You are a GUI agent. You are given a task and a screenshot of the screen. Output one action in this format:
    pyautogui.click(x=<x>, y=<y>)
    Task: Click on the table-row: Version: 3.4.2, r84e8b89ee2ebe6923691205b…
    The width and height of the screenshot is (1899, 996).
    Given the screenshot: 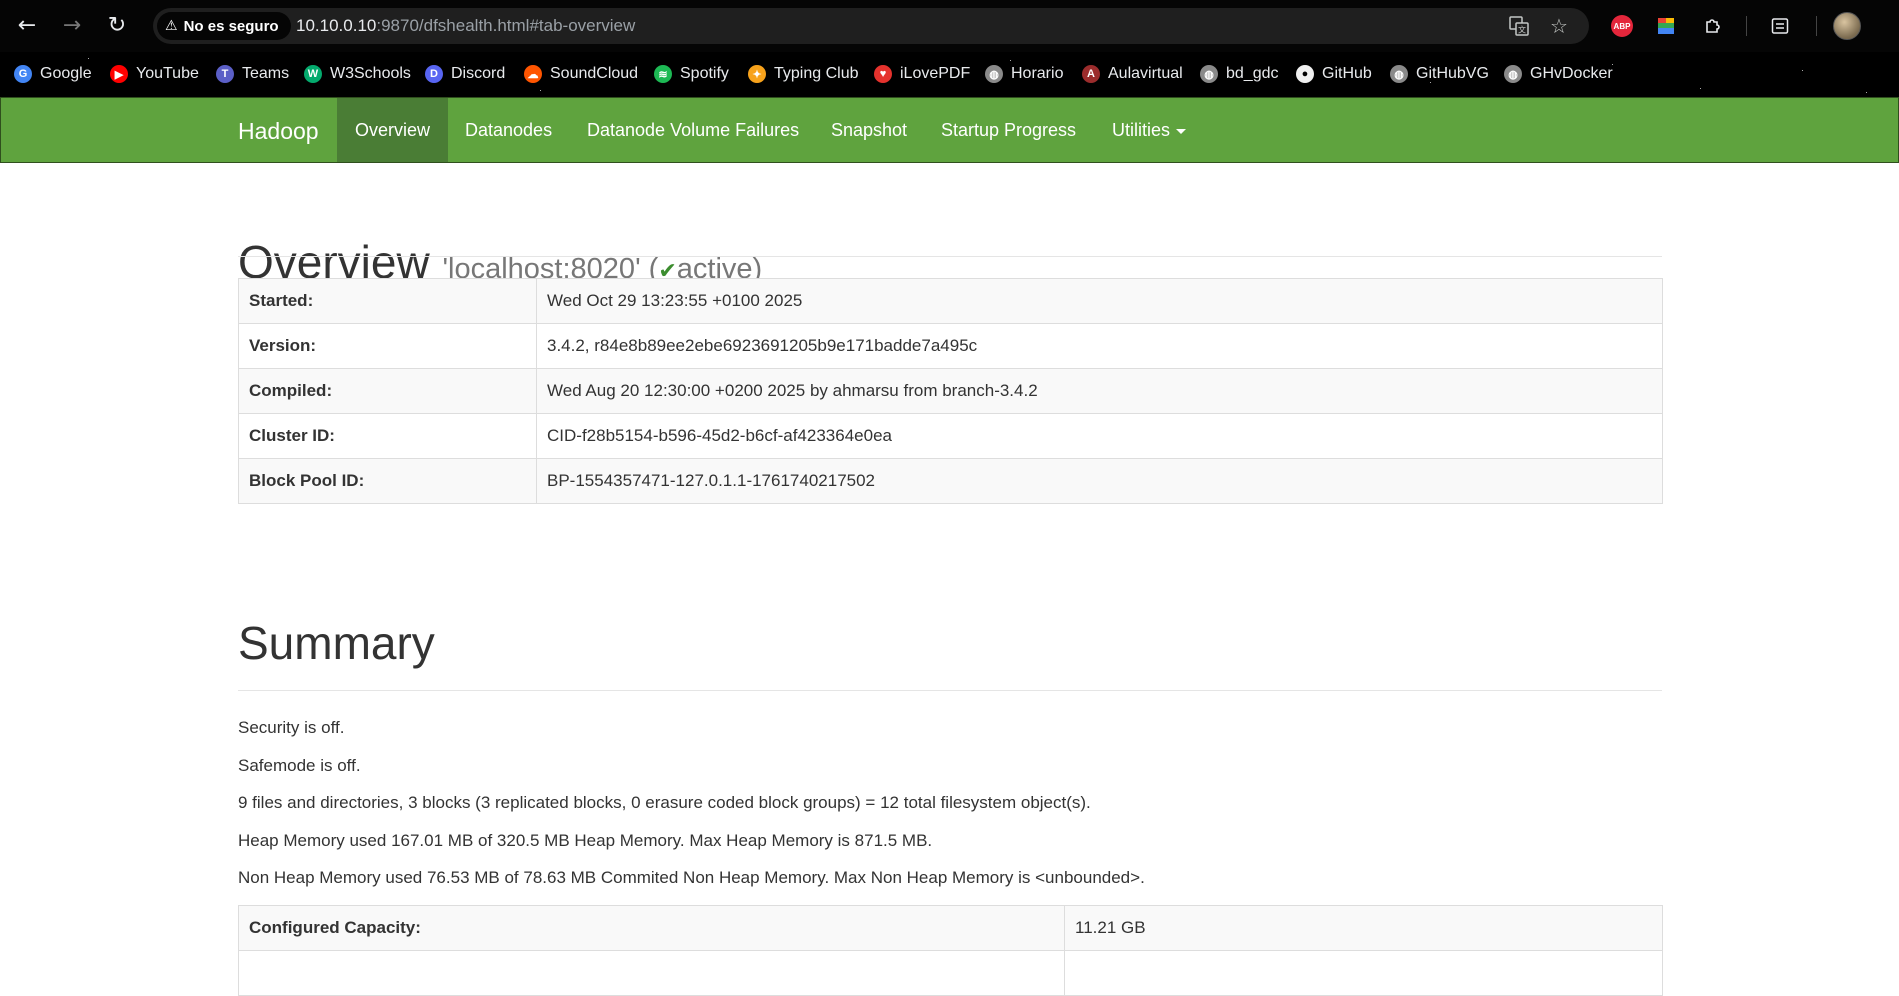 What is the action you would take?
    pyautogui.click(x=950, y=346)
    